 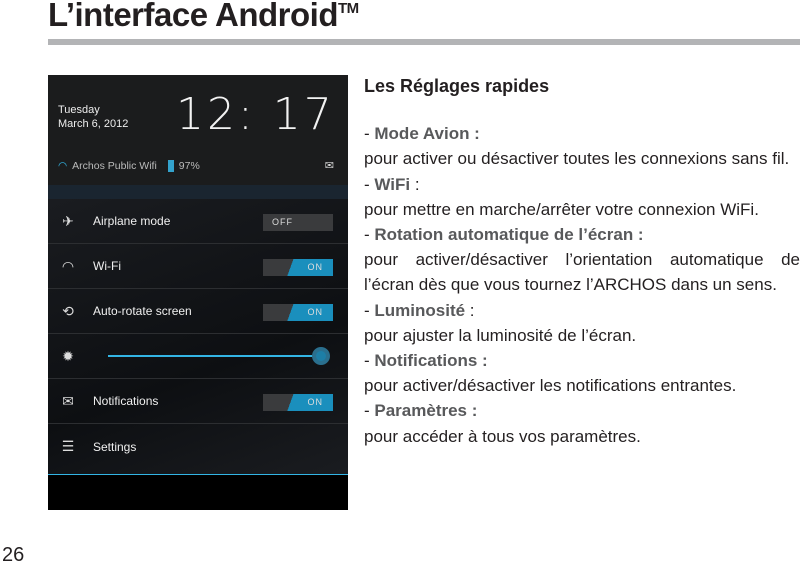 I want to click on row-label: Notifications, so click(x=126, y=401).